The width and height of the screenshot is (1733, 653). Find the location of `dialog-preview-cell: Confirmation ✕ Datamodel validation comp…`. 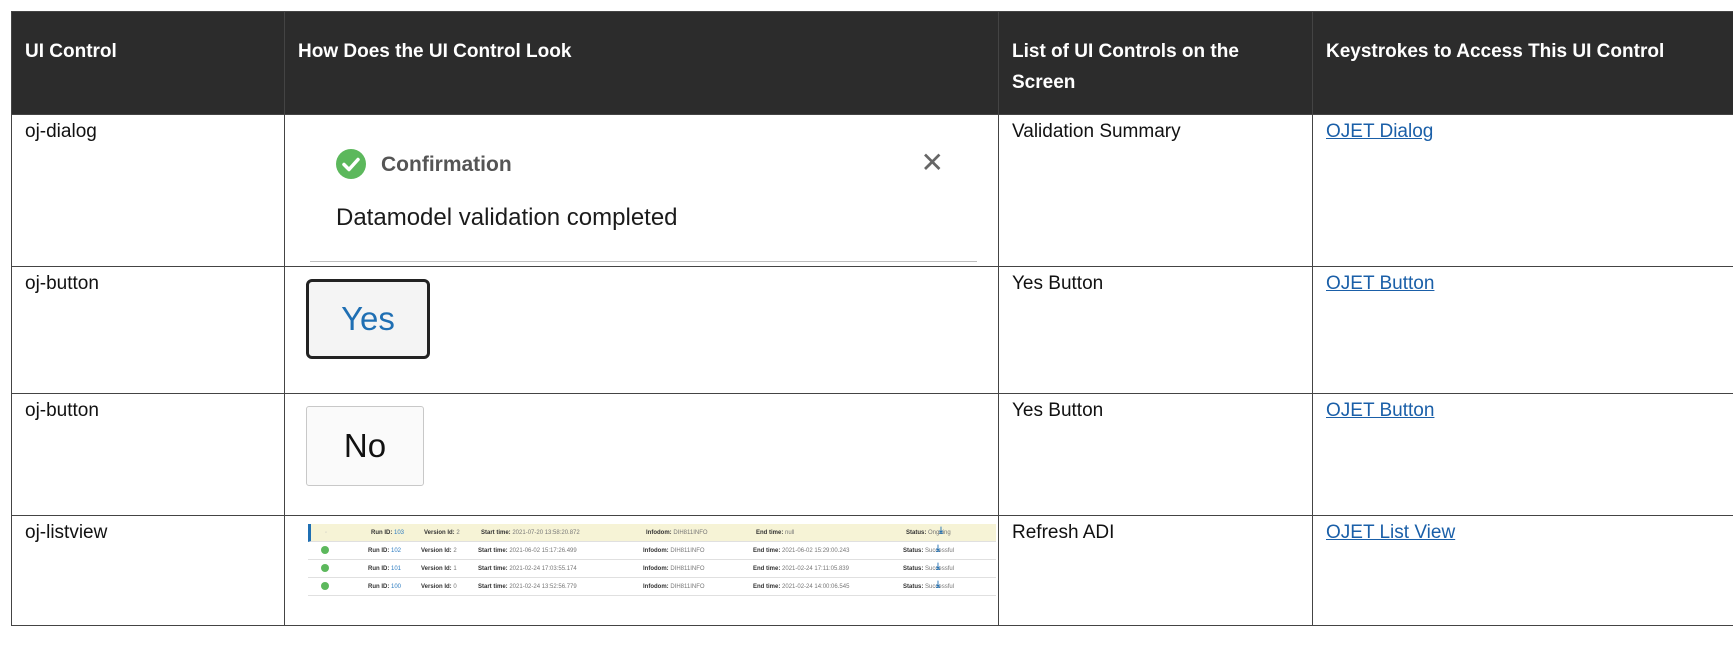

dialog-preview-cell: Confirmation ✕ Datamodel validation comp… is located at coordinates (641, 190).